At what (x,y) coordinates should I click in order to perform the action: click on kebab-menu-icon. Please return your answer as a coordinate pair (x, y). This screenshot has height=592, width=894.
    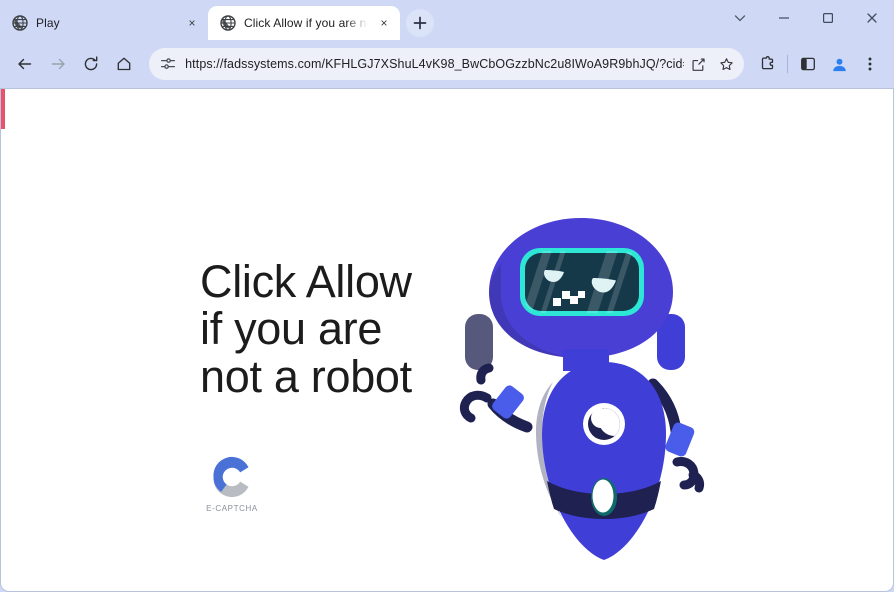
    Looking at the image, I should click on (870, 64).